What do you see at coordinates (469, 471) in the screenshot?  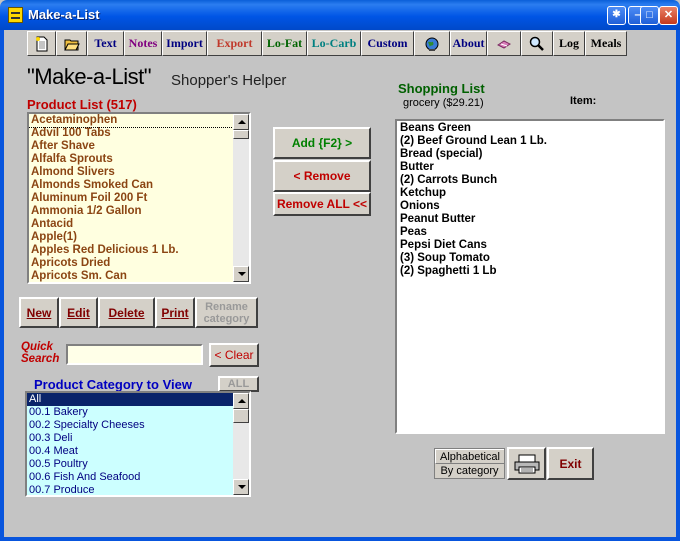 I see `category-sort-button: By category` at bounding box center [469, 471].